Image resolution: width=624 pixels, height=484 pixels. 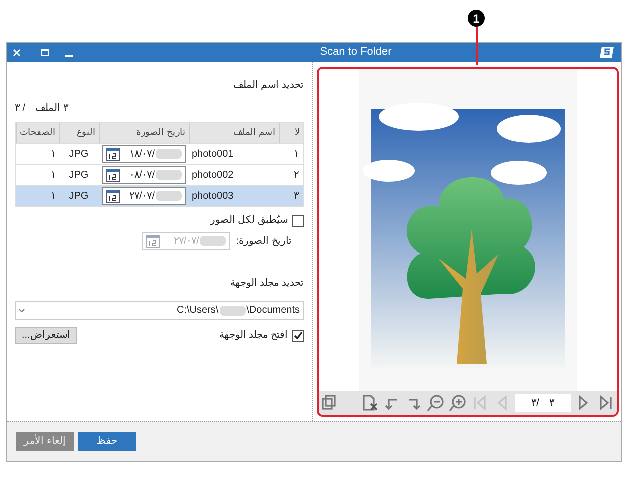 What do you see at coordinates (52, 109) in the screenshot?
I see `file-count: ٣ الملف` at bounding box center [52, 109].